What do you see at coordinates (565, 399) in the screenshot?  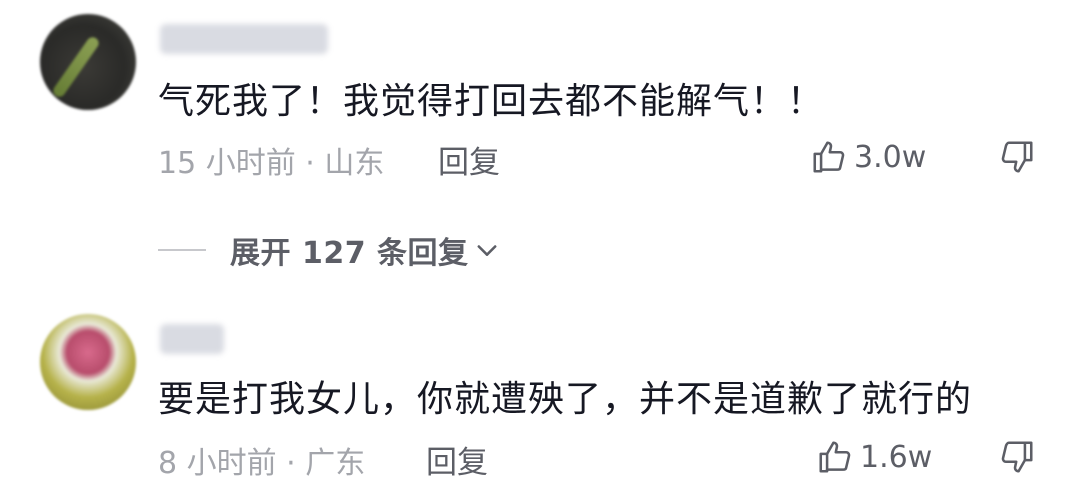 I see `comment-text: 要是打我女儿，你就遭殃了，并不是道歉了就行的` at bounding box center [565, 399].